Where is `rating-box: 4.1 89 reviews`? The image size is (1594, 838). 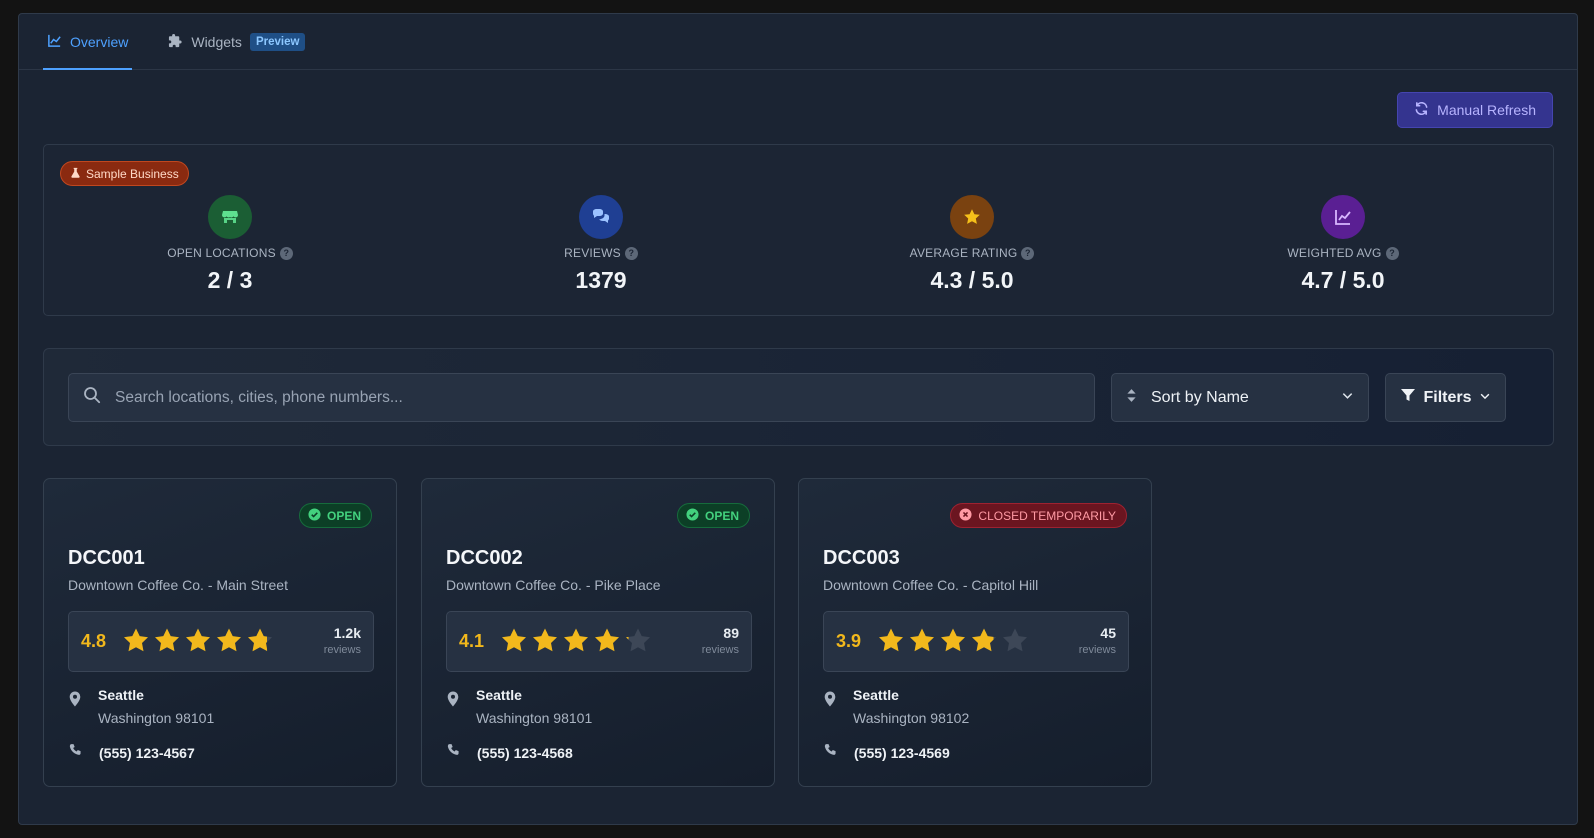 rating-box: 4.1 89 reviews is located at coordinates (599, 641).